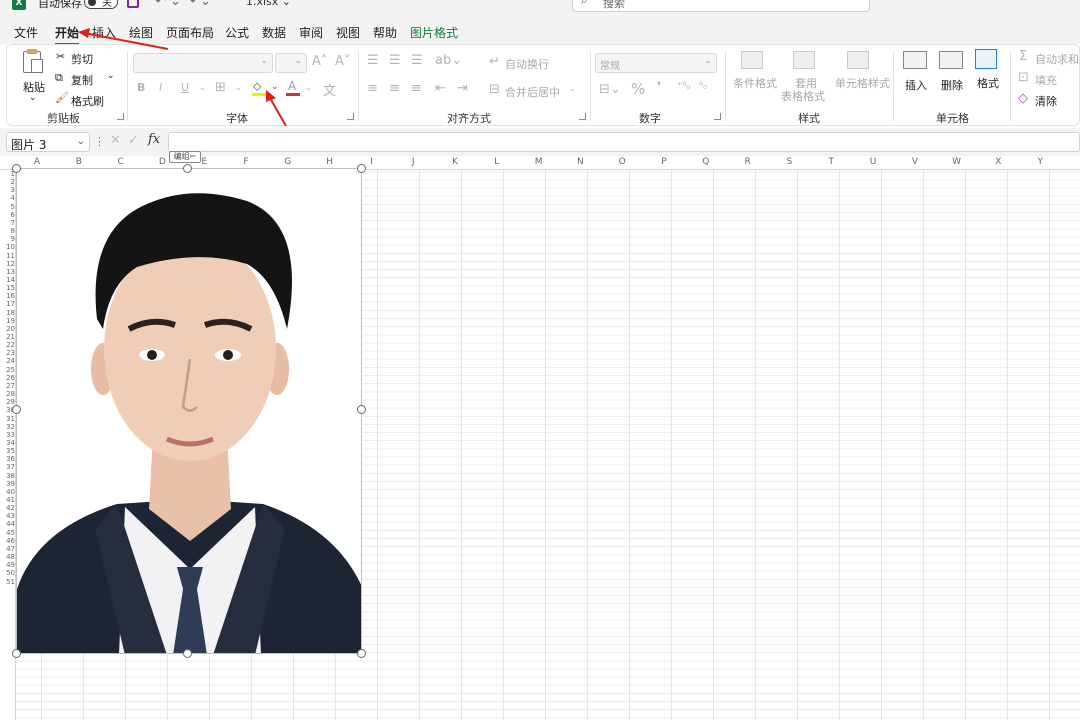 The width and height of the screenshot is (1080, 720). Describe the element at coordinates (7, 582) in the screenshot. I see `row-header: 51` at that location.